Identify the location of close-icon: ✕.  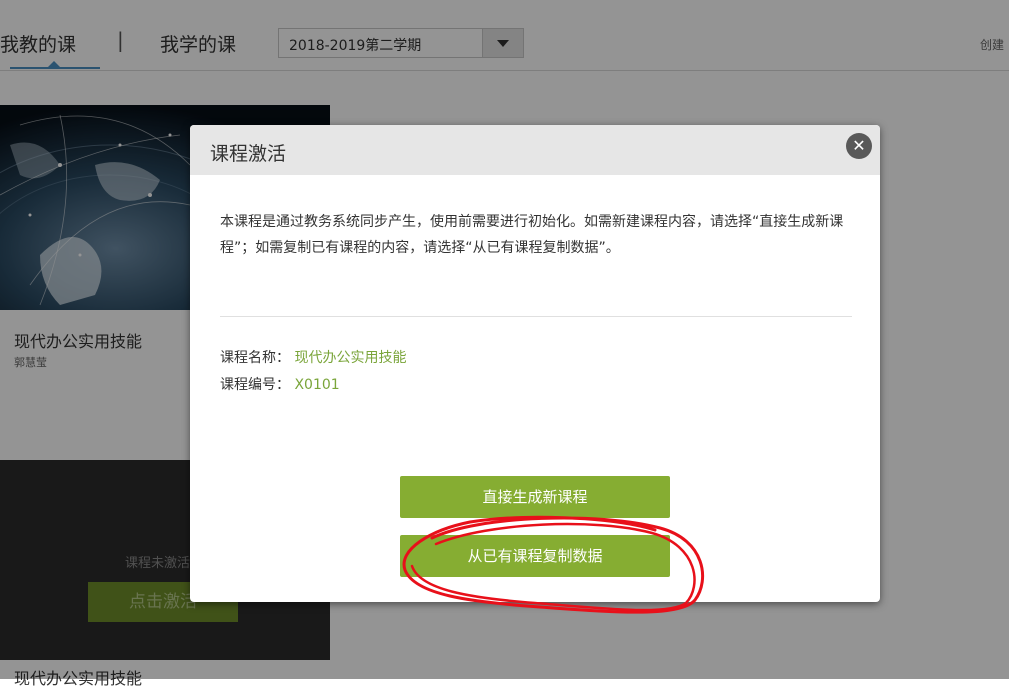
(859, 146).